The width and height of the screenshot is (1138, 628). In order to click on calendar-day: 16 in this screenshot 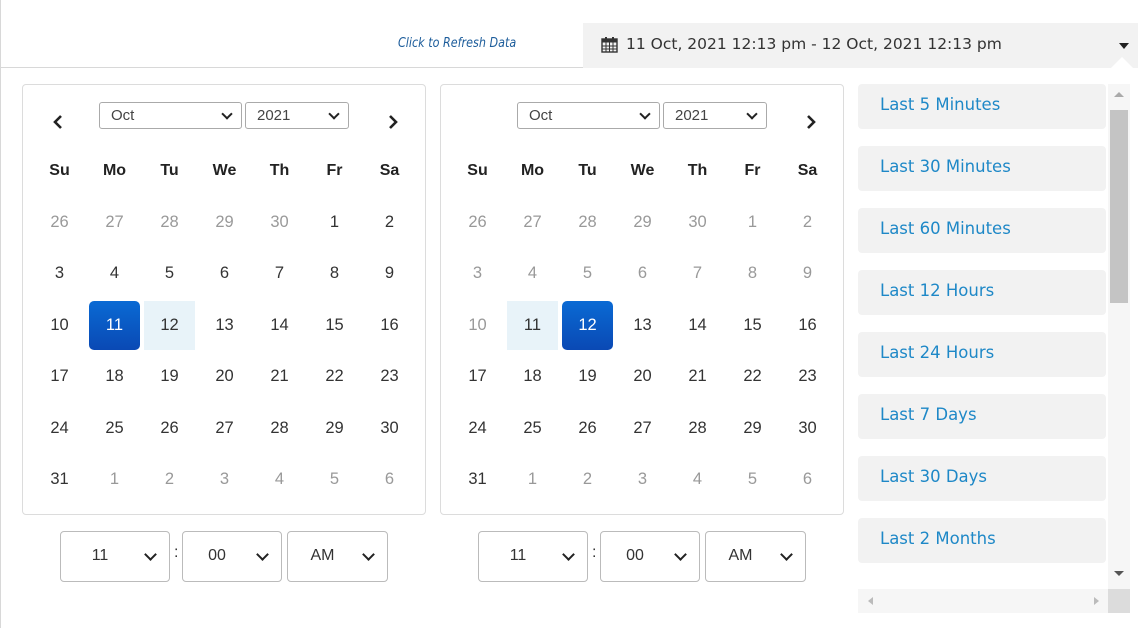, I will do `click(389, 326)`.